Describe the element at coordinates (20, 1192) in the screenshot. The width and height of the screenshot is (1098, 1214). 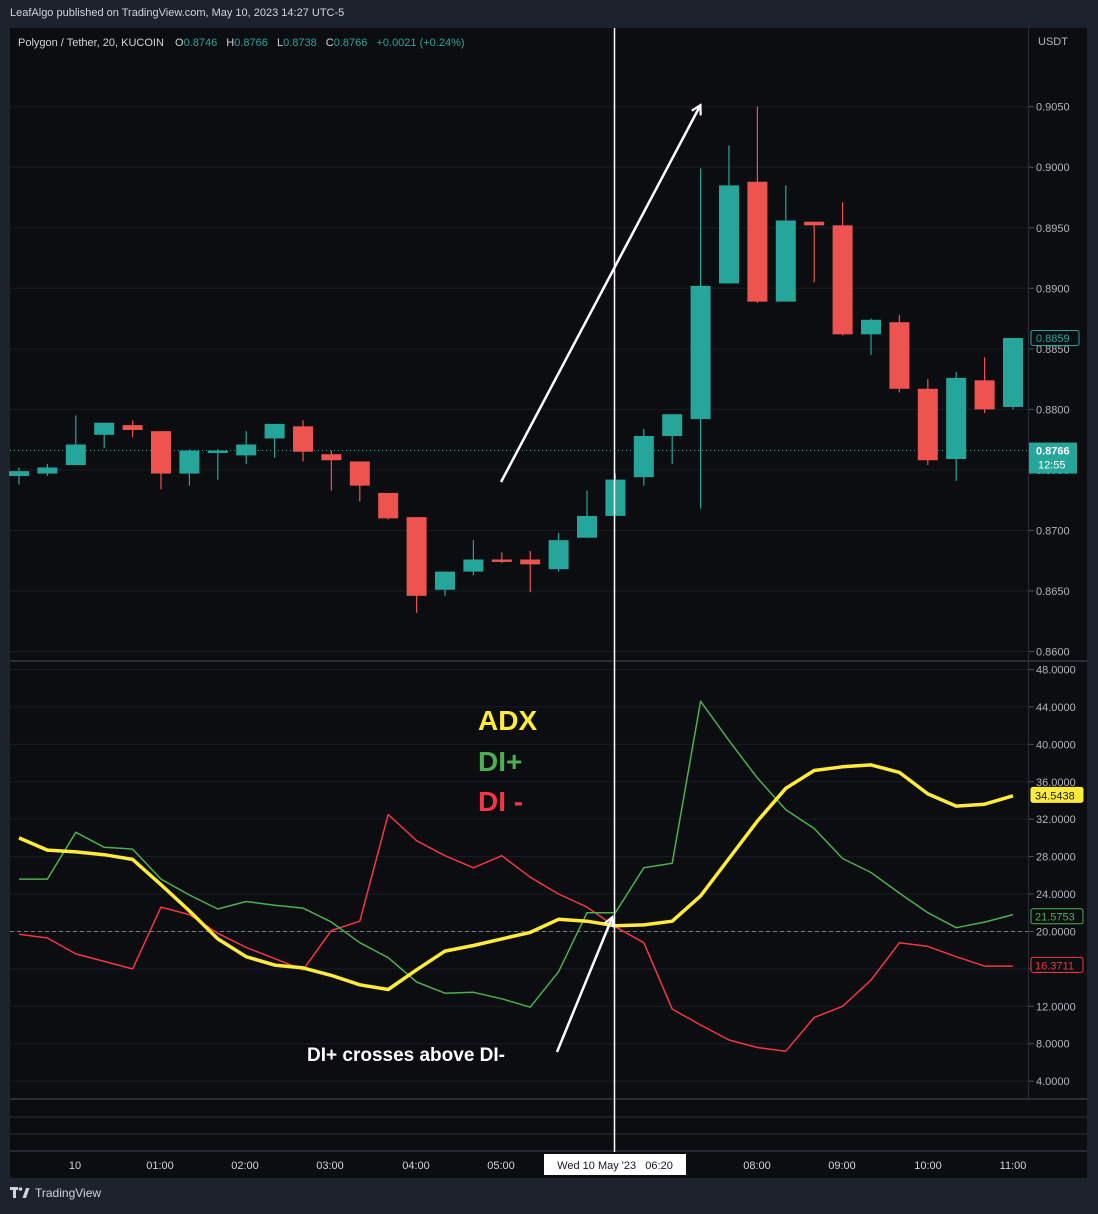
I see `tradingview-logo-icon` at that location.